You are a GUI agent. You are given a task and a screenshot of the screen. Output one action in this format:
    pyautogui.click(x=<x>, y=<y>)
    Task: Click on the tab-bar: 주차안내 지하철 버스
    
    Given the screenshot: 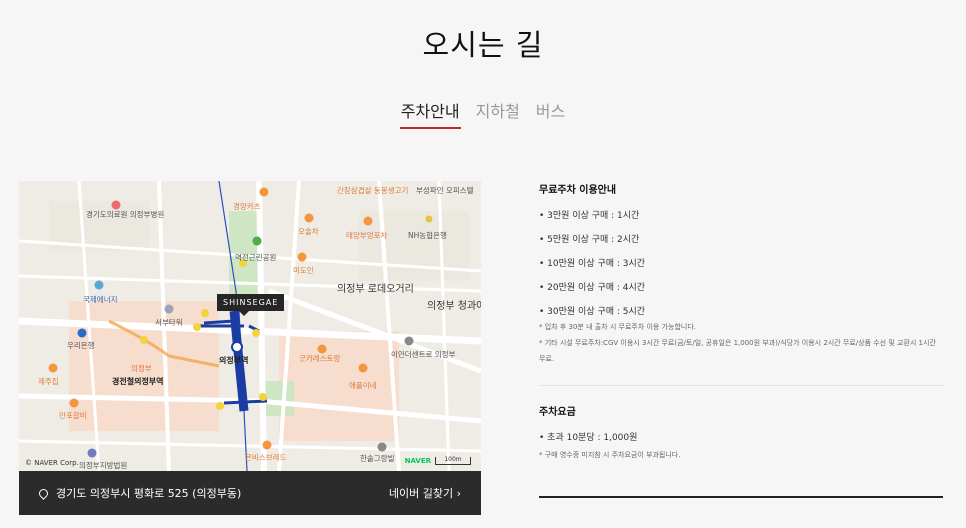 What is the action you would take?
    pyautogui.click(x=483, y=113)
    